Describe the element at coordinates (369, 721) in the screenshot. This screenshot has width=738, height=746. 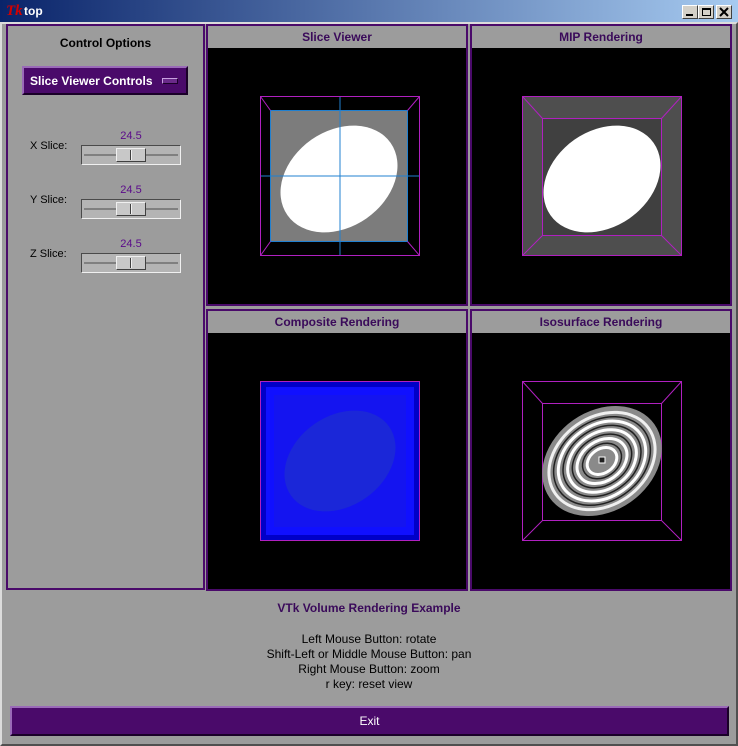
I see `exit-button: Exit` at that location.